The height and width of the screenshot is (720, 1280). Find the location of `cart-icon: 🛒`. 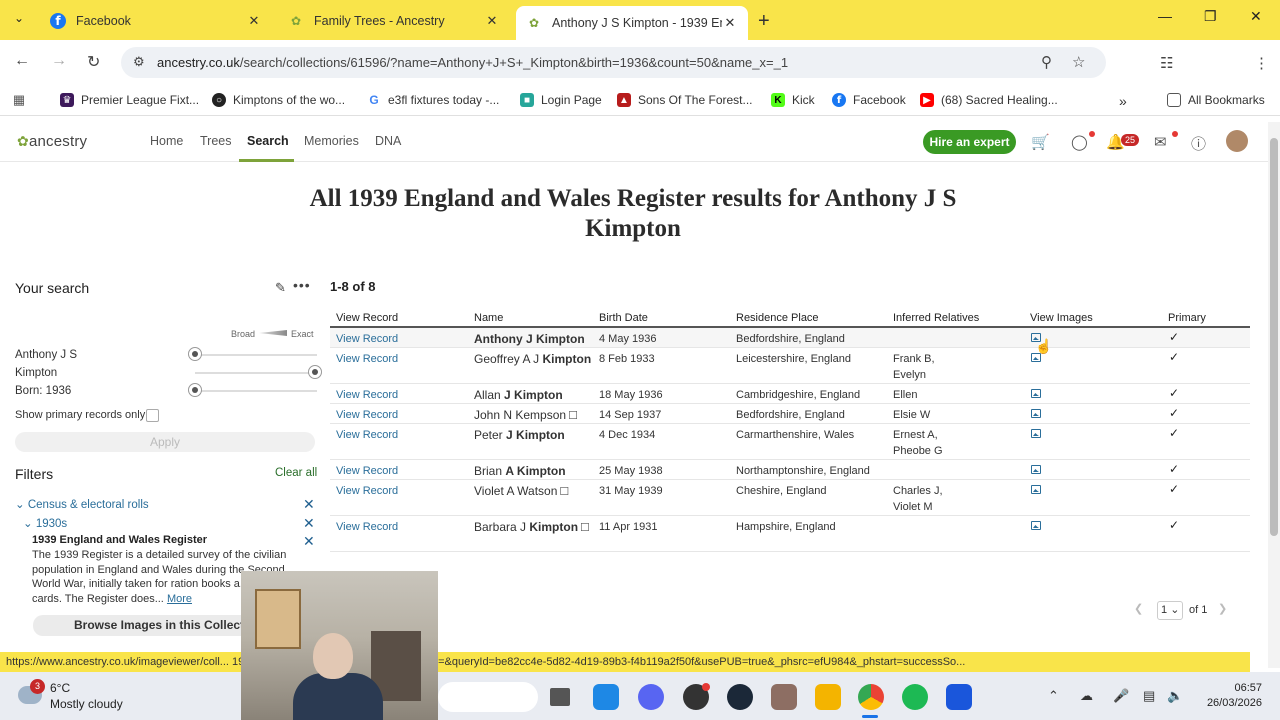

cart-icon: 🛒 is located at coordinates (1040, 142).